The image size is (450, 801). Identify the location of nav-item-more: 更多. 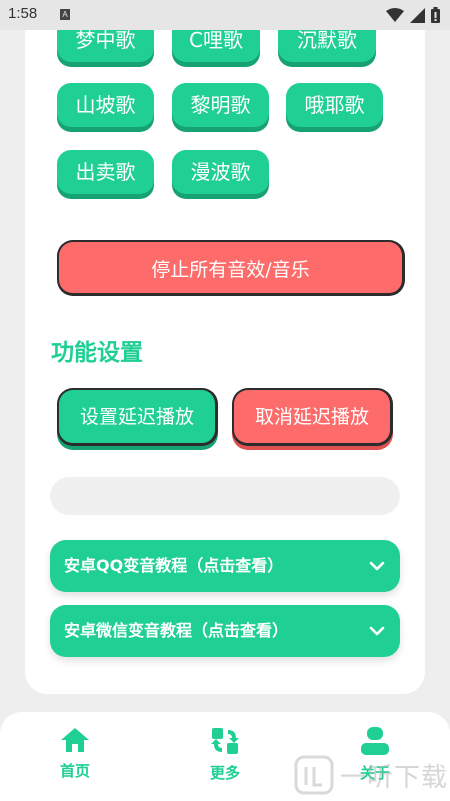
(225, 754).